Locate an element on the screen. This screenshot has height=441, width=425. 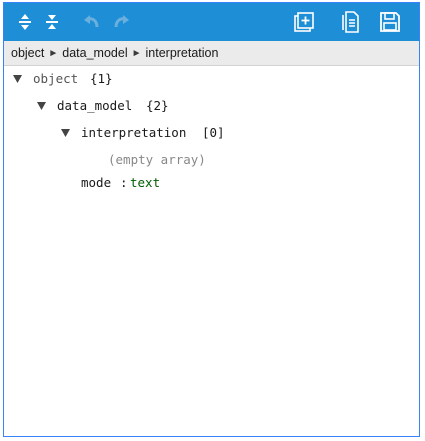
redo-icon is located at coordinates (121, 21).